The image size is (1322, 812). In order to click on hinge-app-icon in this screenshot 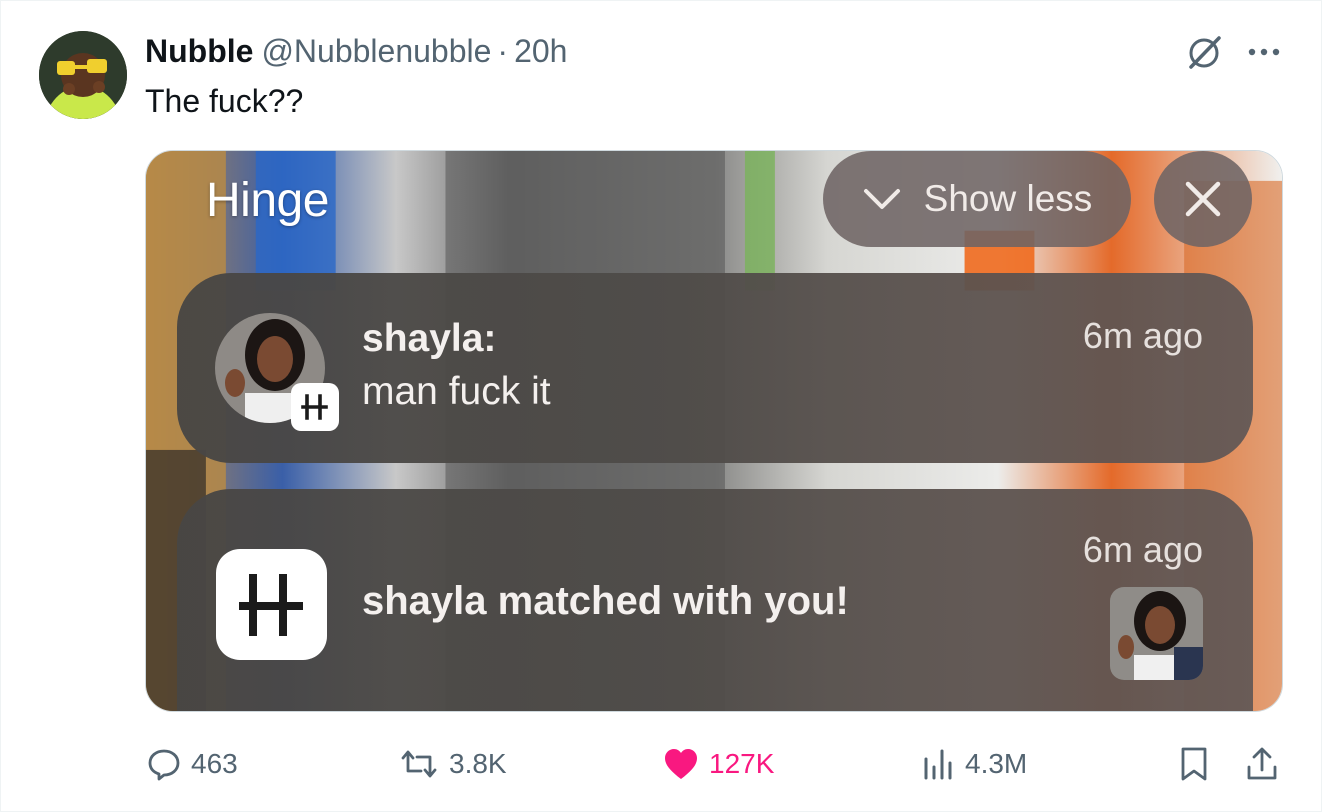, I will do `click(271, 604)`.